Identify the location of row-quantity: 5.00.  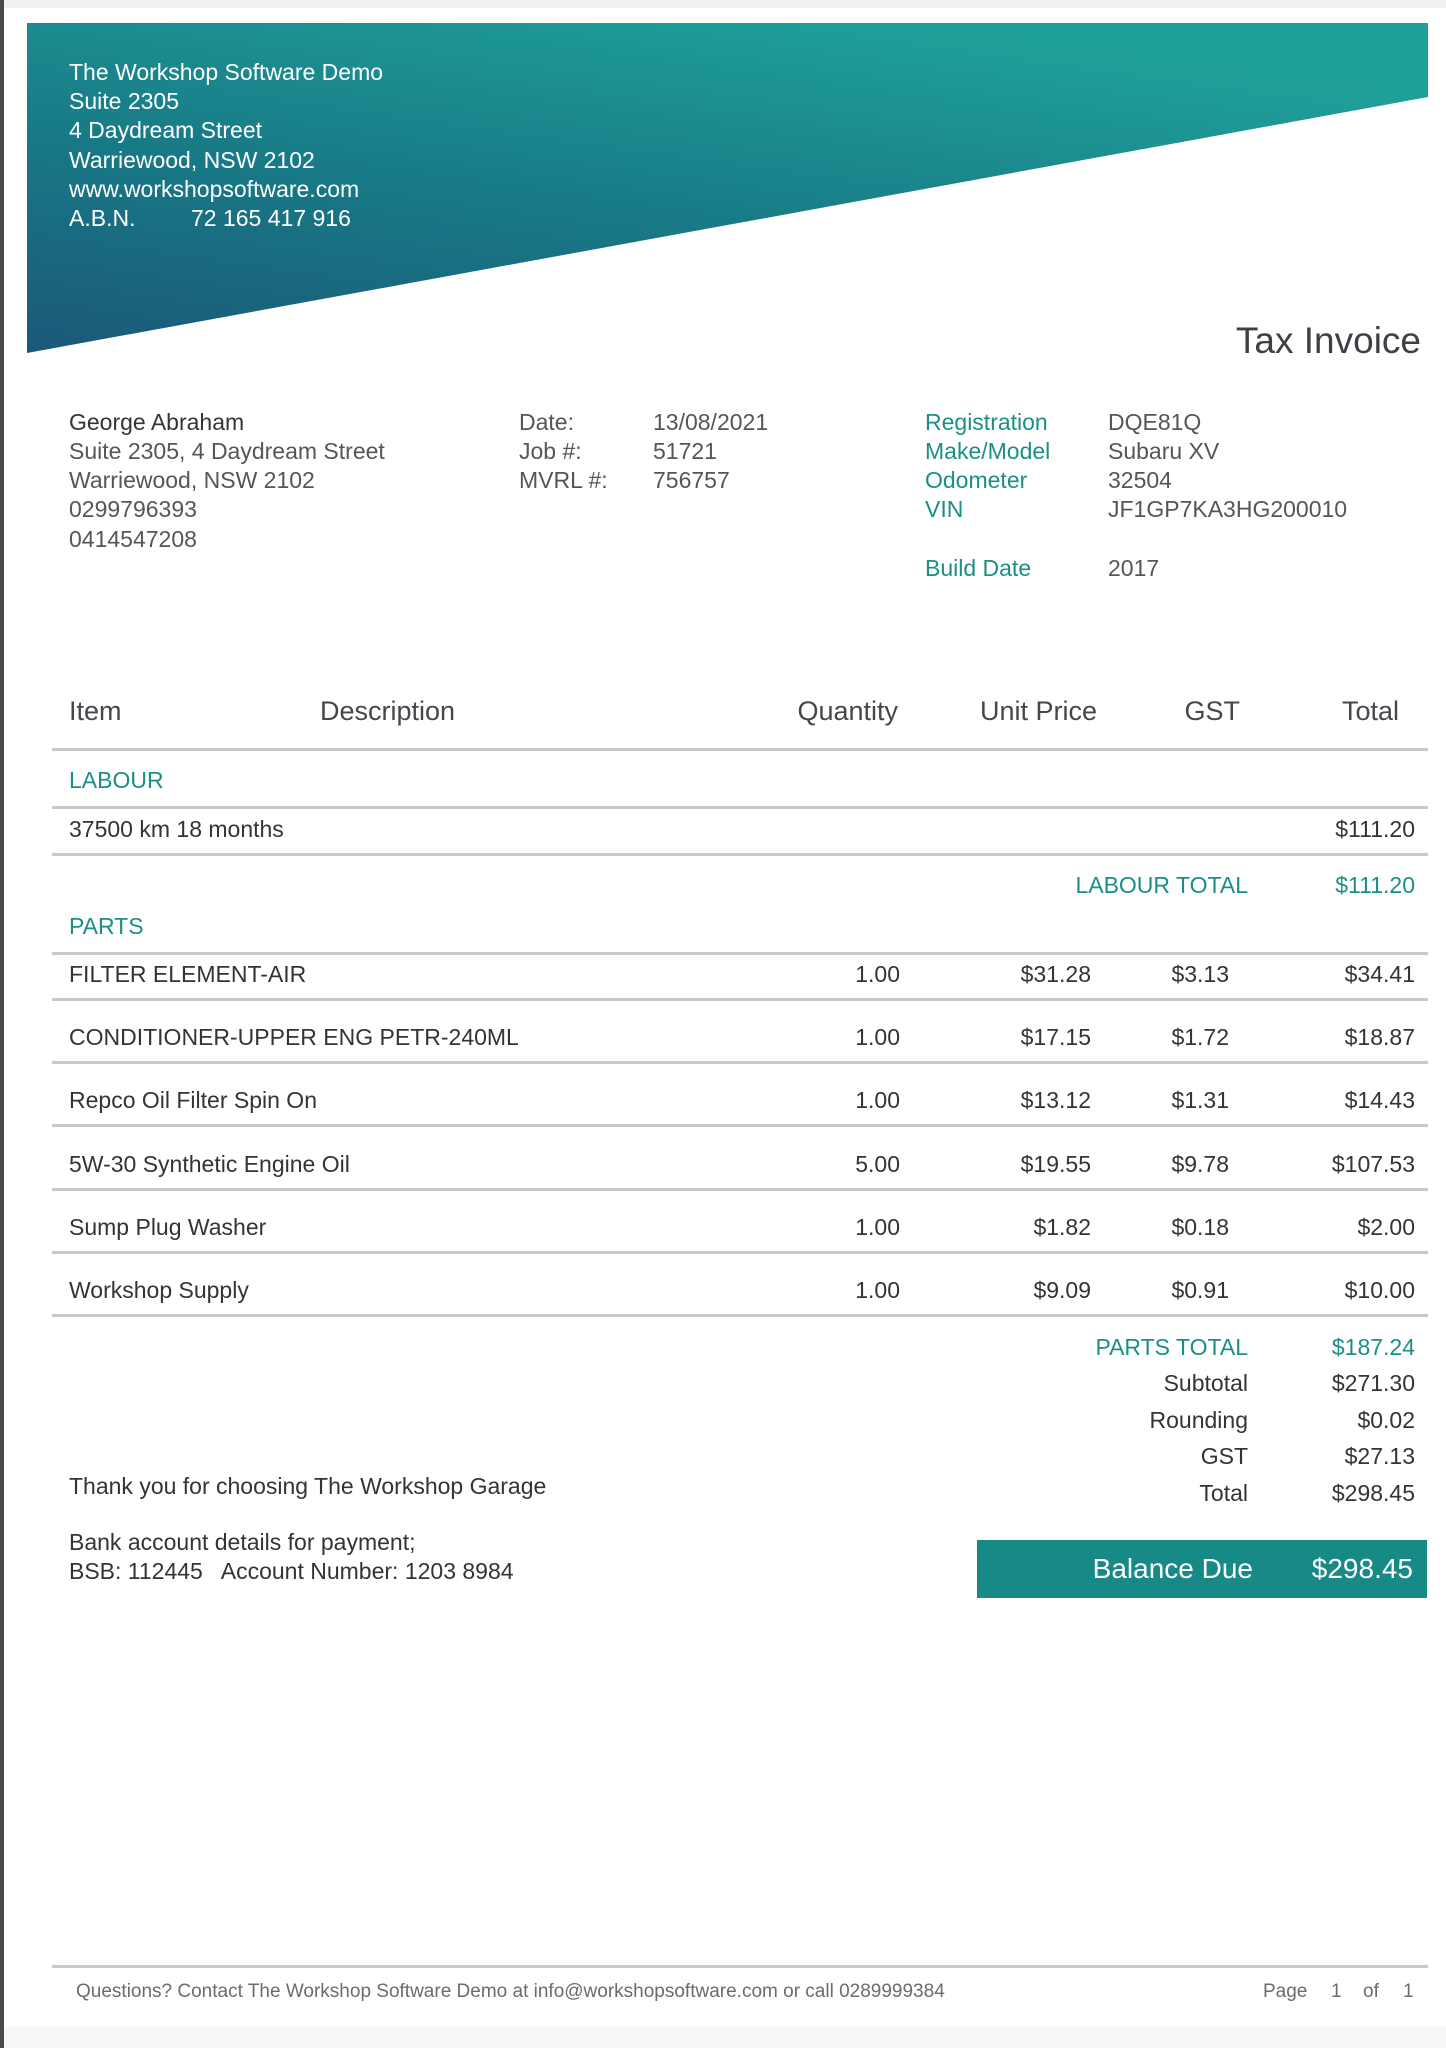
(877, 1164).